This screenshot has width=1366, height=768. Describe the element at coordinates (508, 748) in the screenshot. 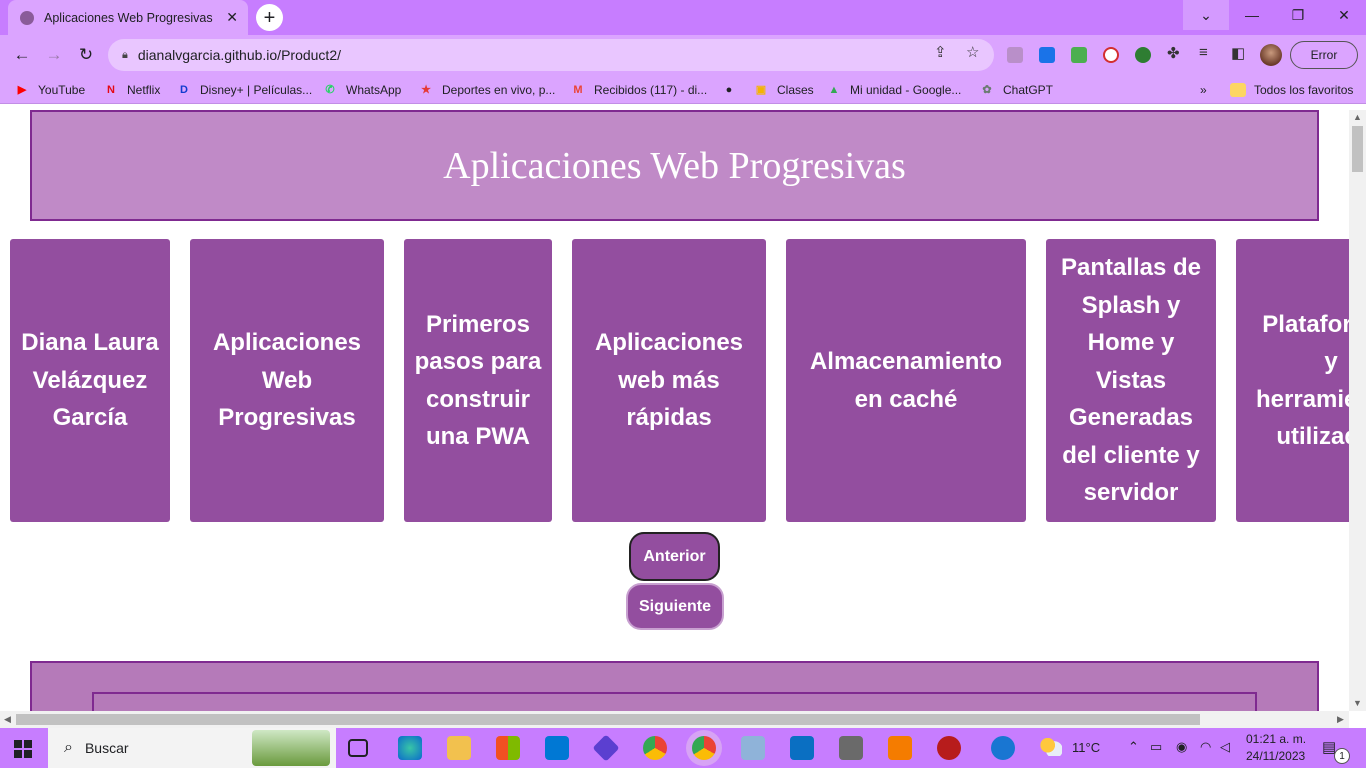

I see `store-icon` at that location.